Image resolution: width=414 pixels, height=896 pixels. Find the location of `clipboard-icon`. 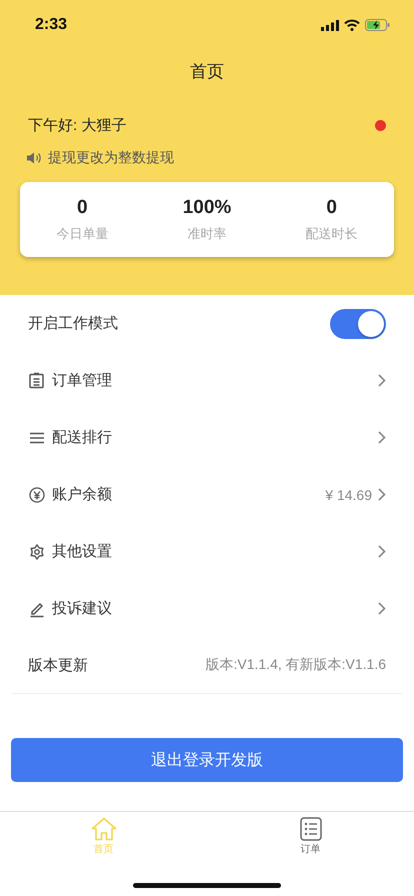

clipboard-icon is located at coordinates (37, 381).